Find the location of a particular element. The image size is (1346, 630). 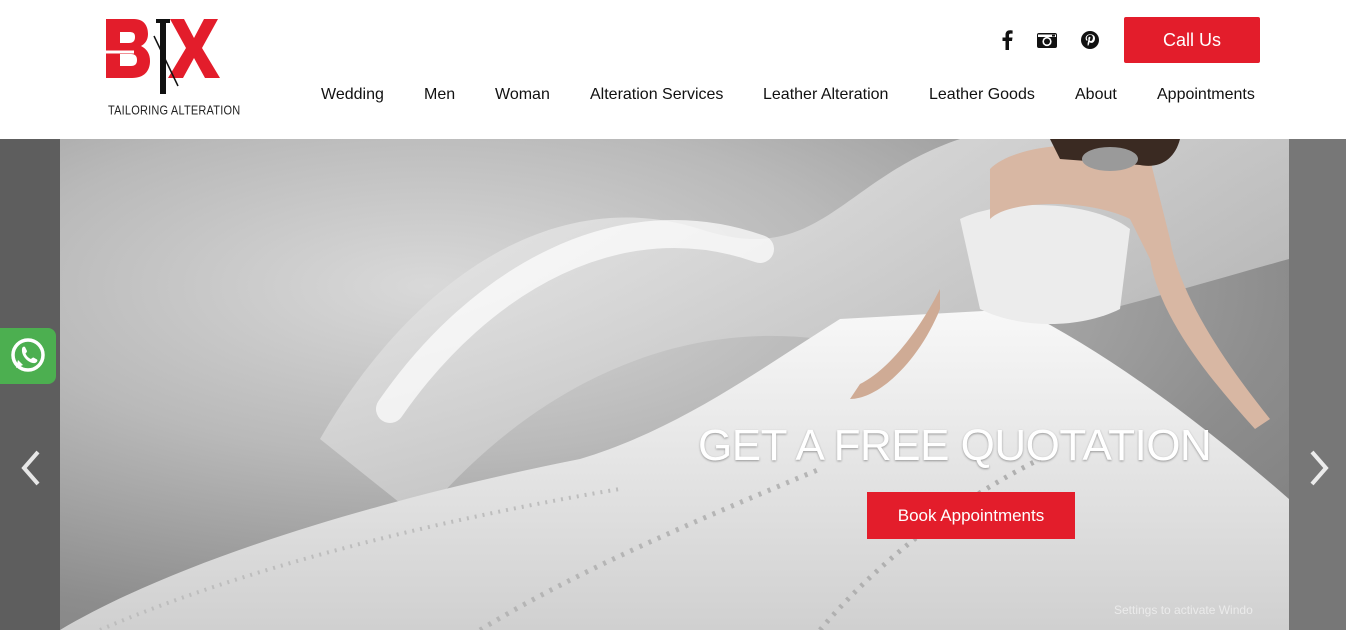

whatsapp-icon is located at coordinates (28, 355).